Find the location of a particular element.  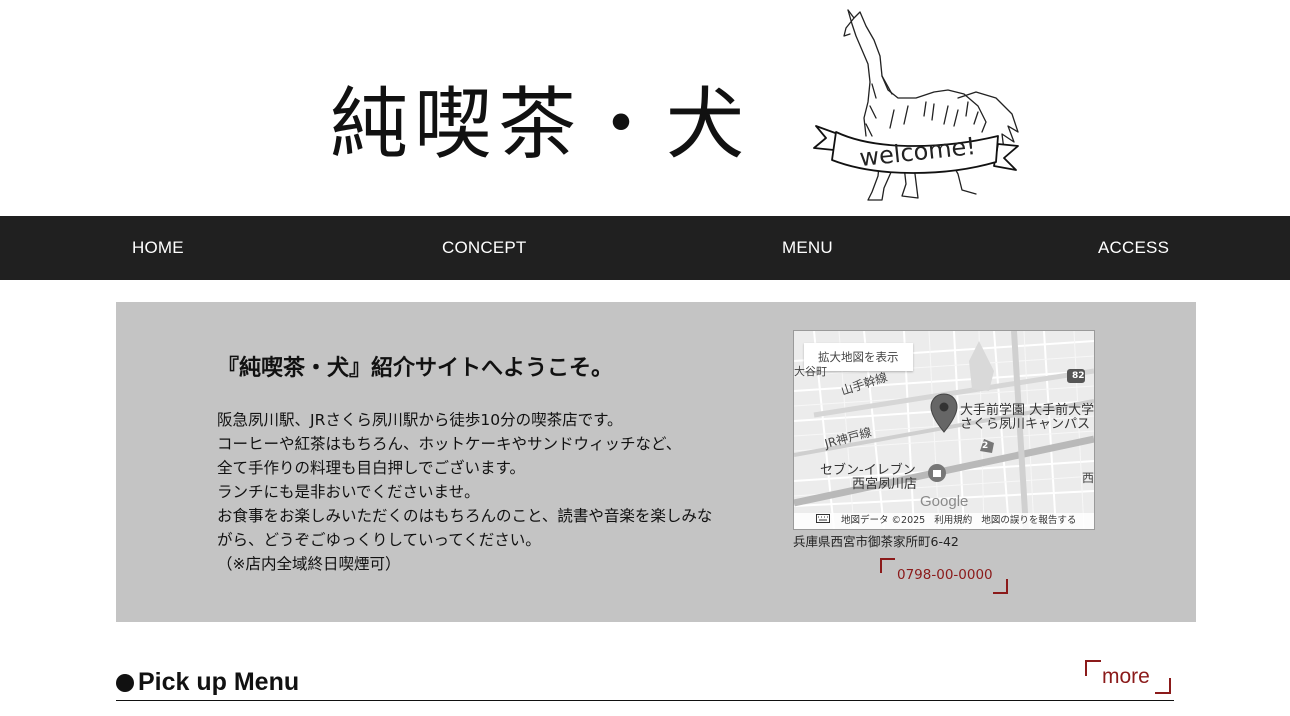

intro-heading: 『純喫茶・犬』紹介サイトへようこそ。 is located at coordinates (415, 368).